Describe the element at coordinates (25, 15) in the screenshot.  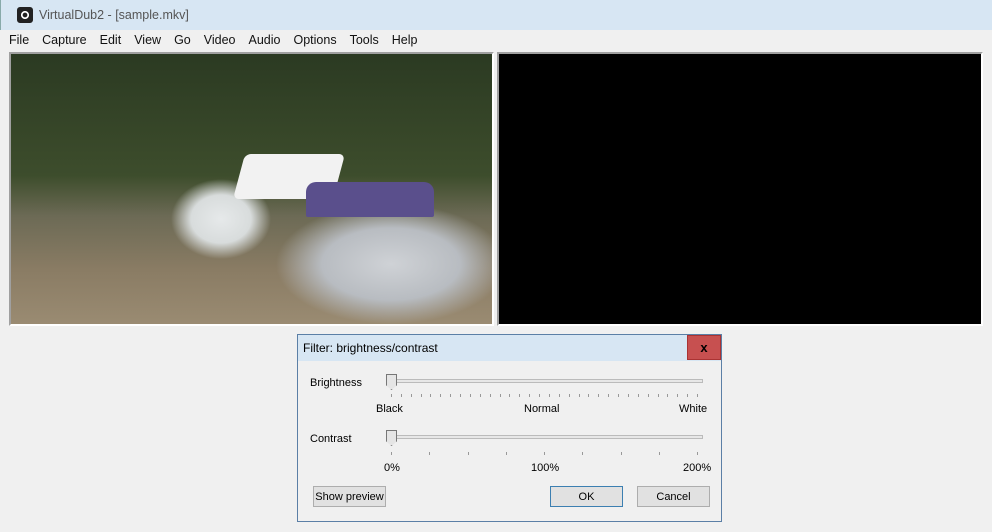
I see `app-icon` at that location.